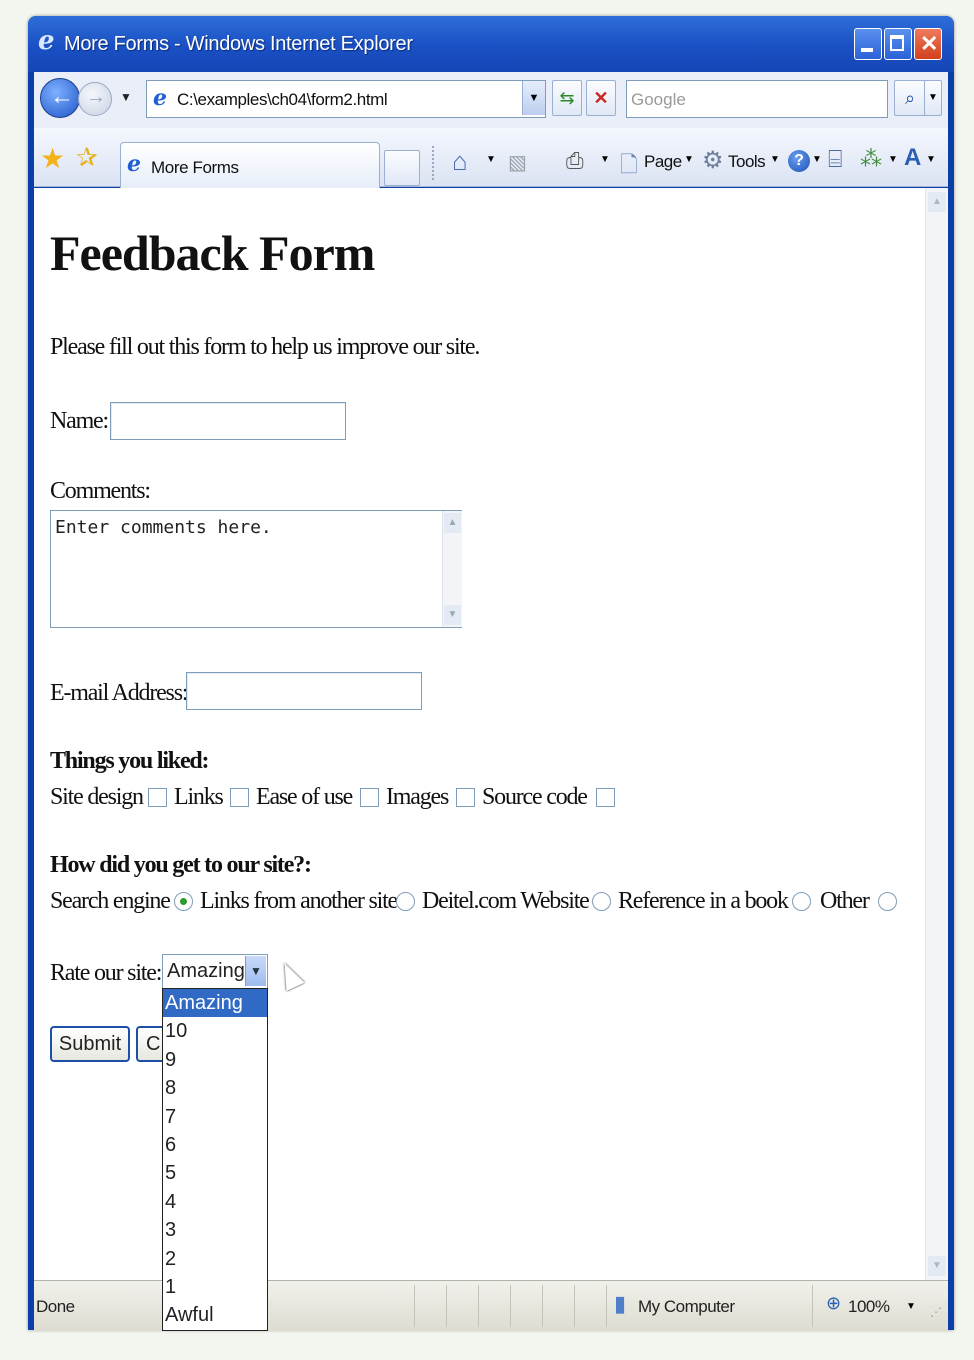 Image resolution: width=974 pixels, height=1360 pixels. What do you see at coordinates (228, 421) in the screenshot?
I see `name-field` at bounding box center [228, 421].